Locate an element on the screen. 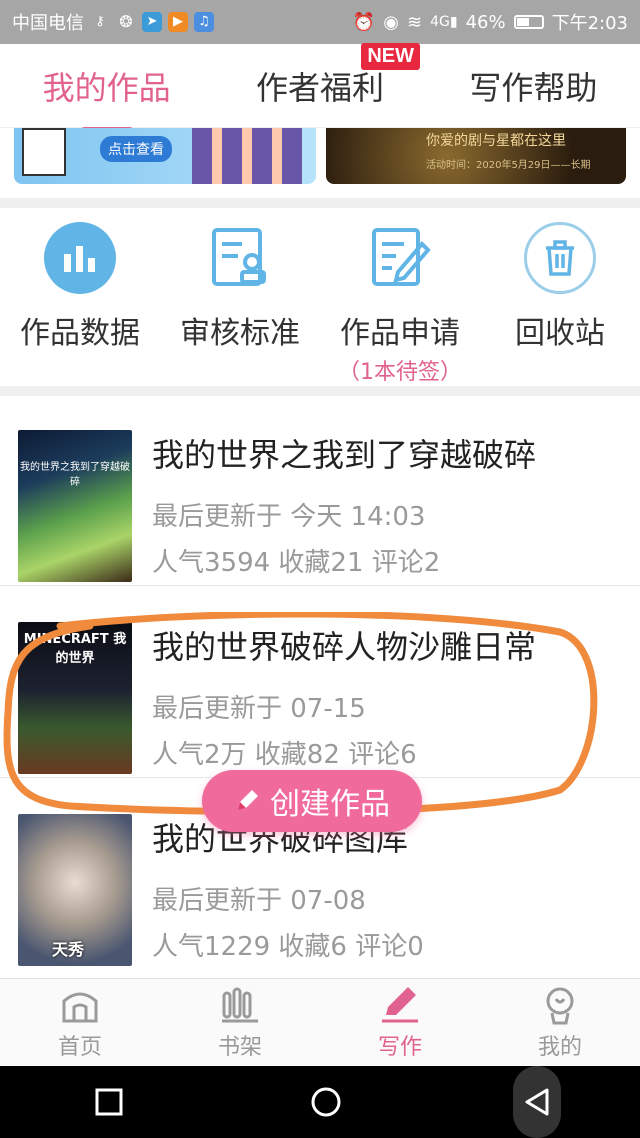  battery-percent: 46% is located at coordinates (485, 22).